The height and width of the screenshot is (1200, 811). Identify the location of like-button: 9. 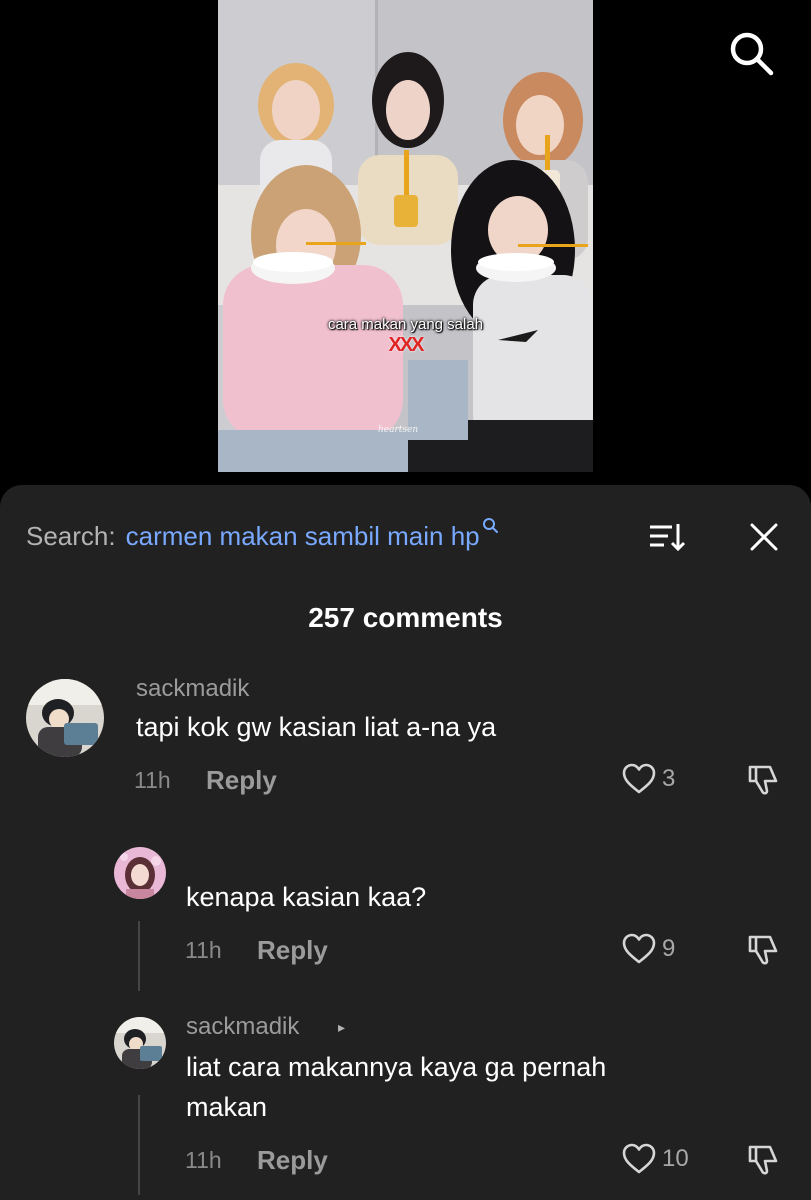
(648, 949).